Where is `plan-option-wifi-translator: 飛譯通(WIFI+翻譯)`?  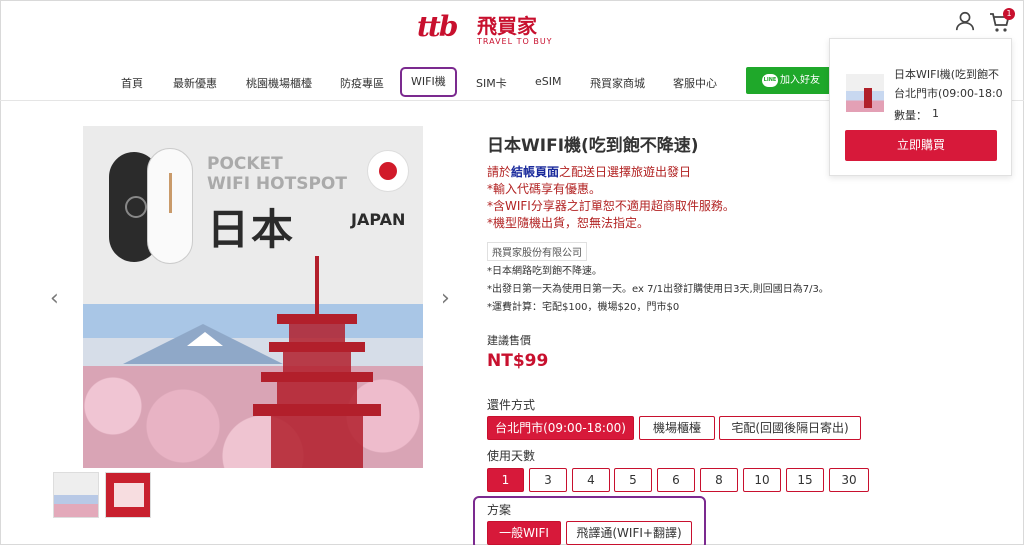 plan-option-wifi-translator: 飛譯通(WIFI+翻譯) is located at coordinates (629, 533).